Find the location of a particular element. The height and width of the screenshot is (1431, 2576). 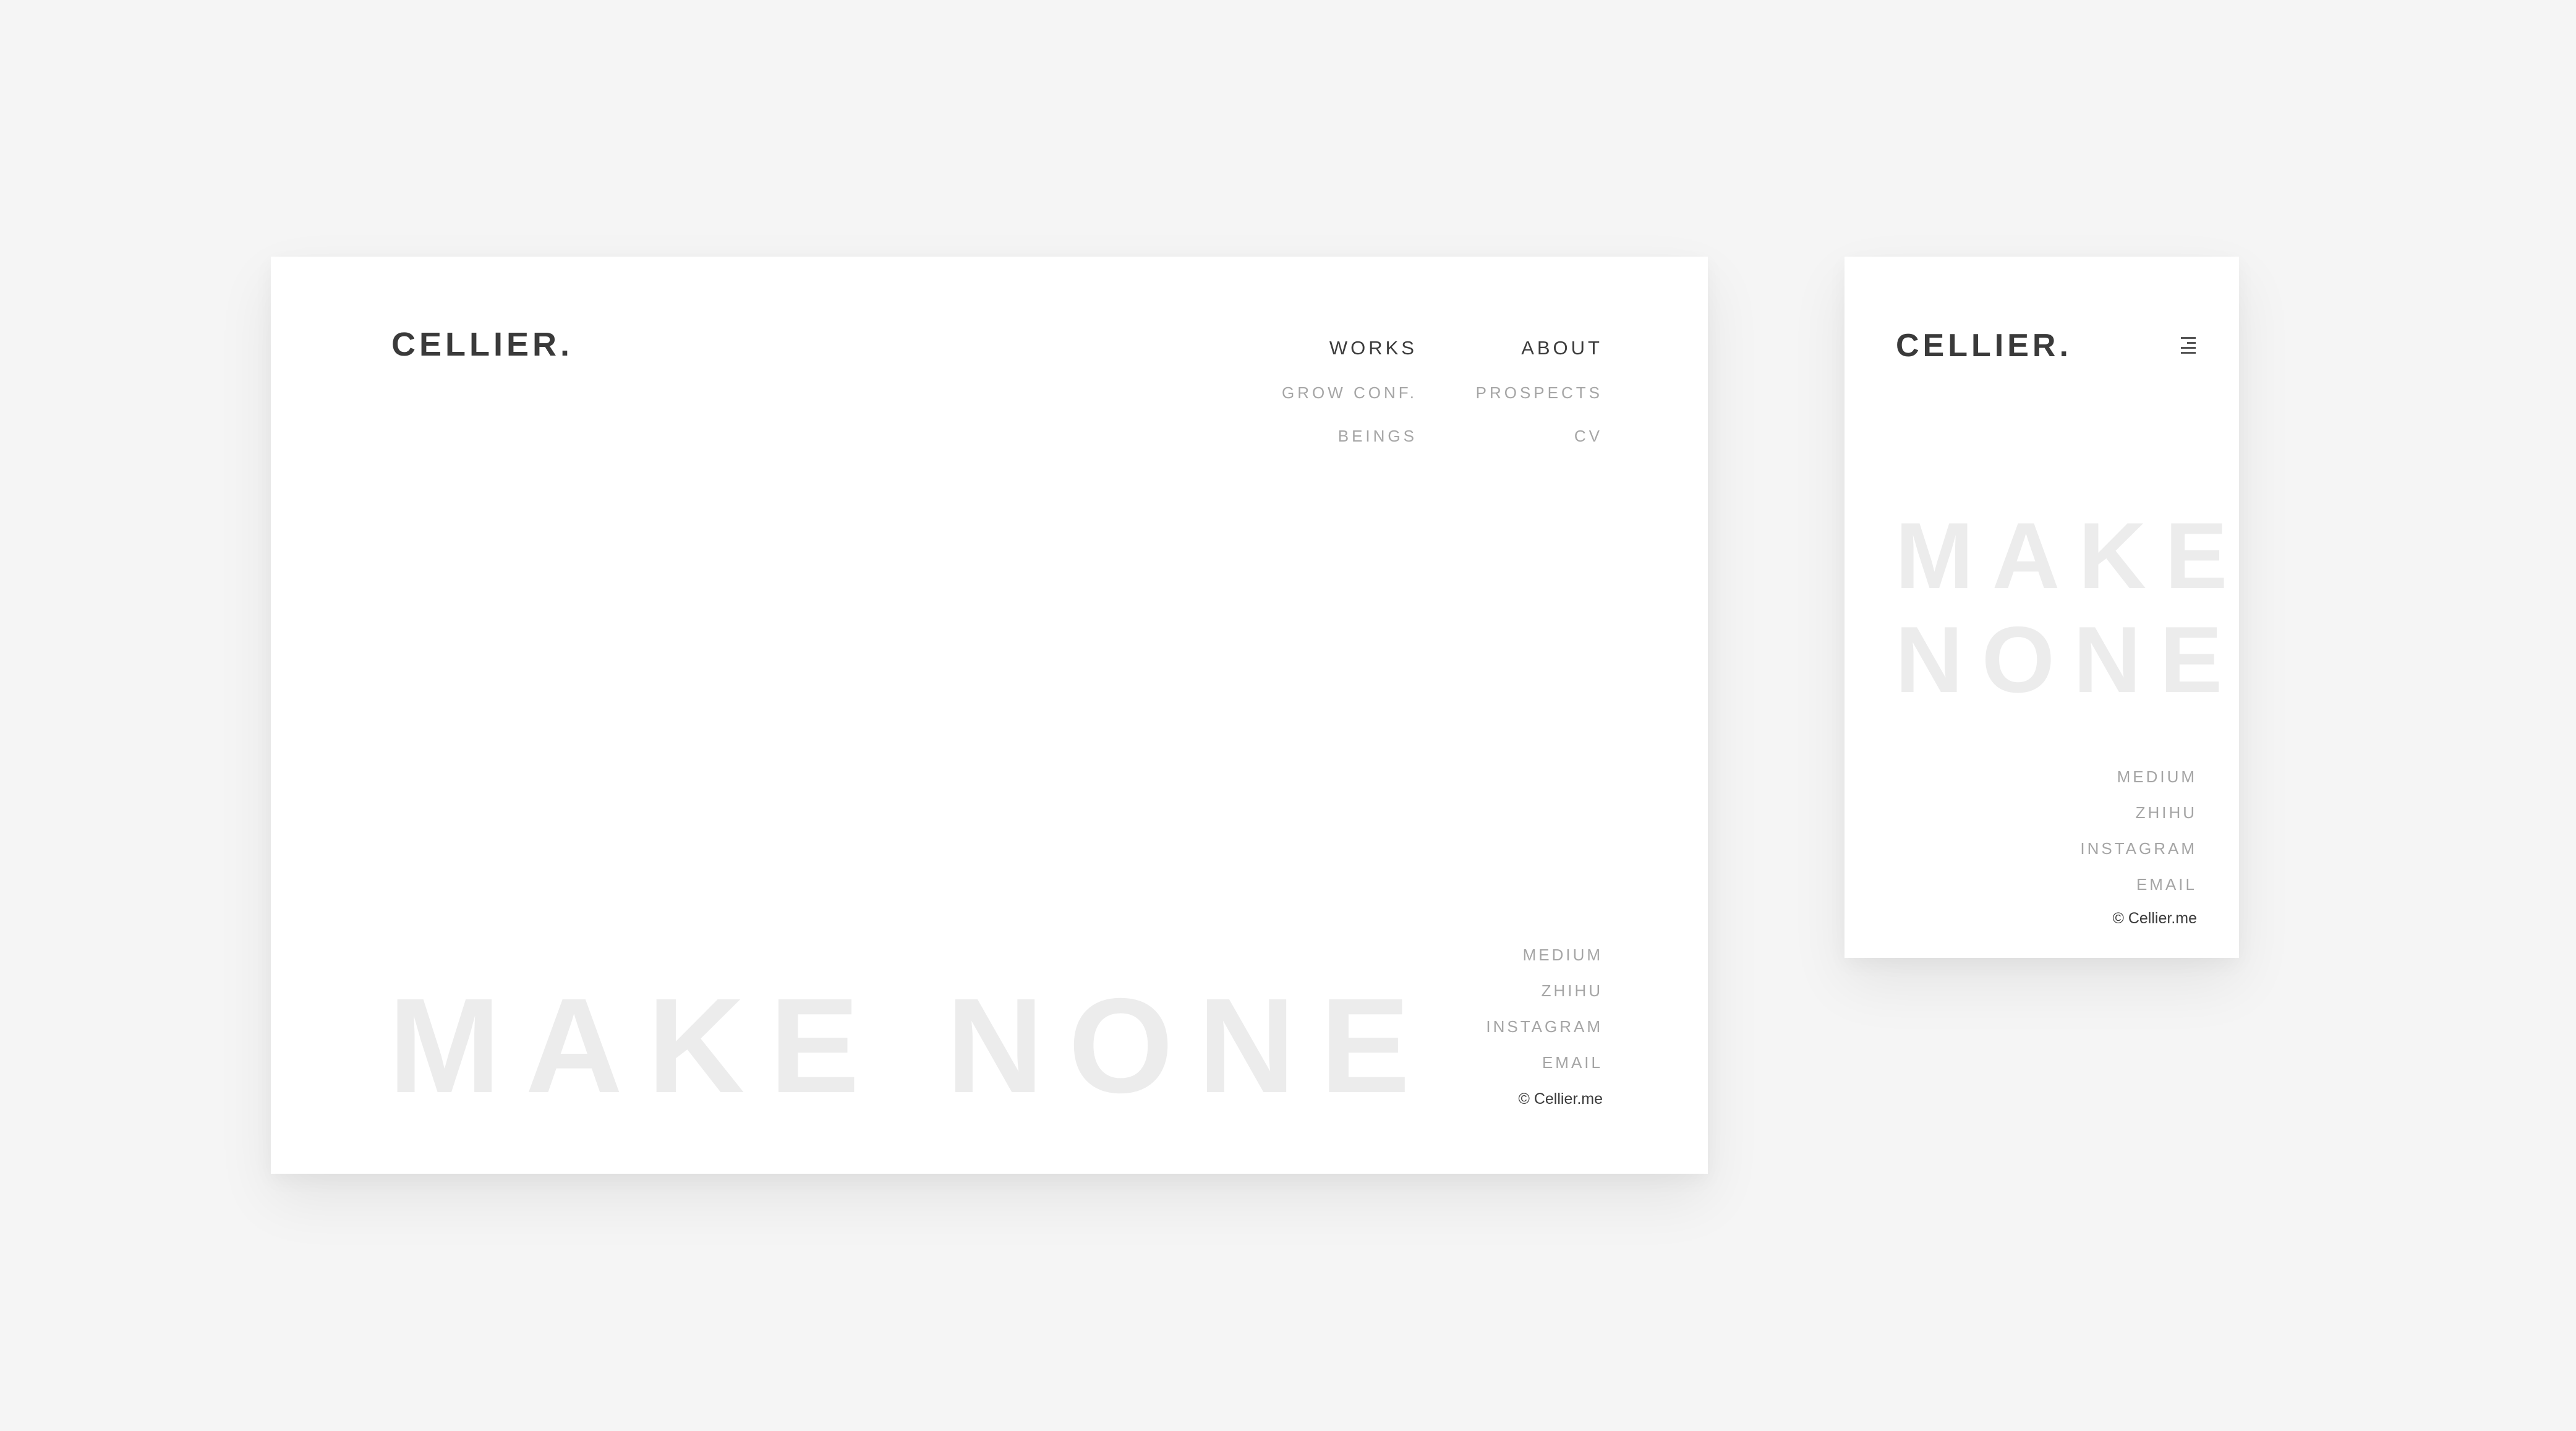

hero-line-1: MAKE is located at coordinates (2070, 556).